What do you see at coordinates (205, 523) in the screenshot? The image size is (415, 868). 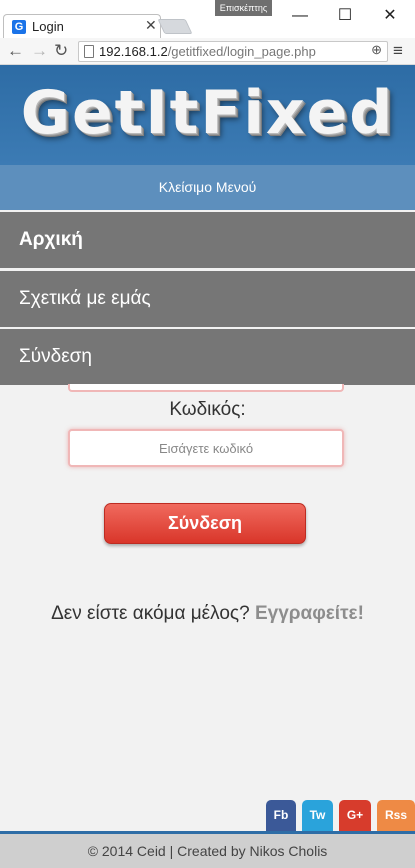 I see `login-button: Σύνδεση` at bounding box center [205, 523].